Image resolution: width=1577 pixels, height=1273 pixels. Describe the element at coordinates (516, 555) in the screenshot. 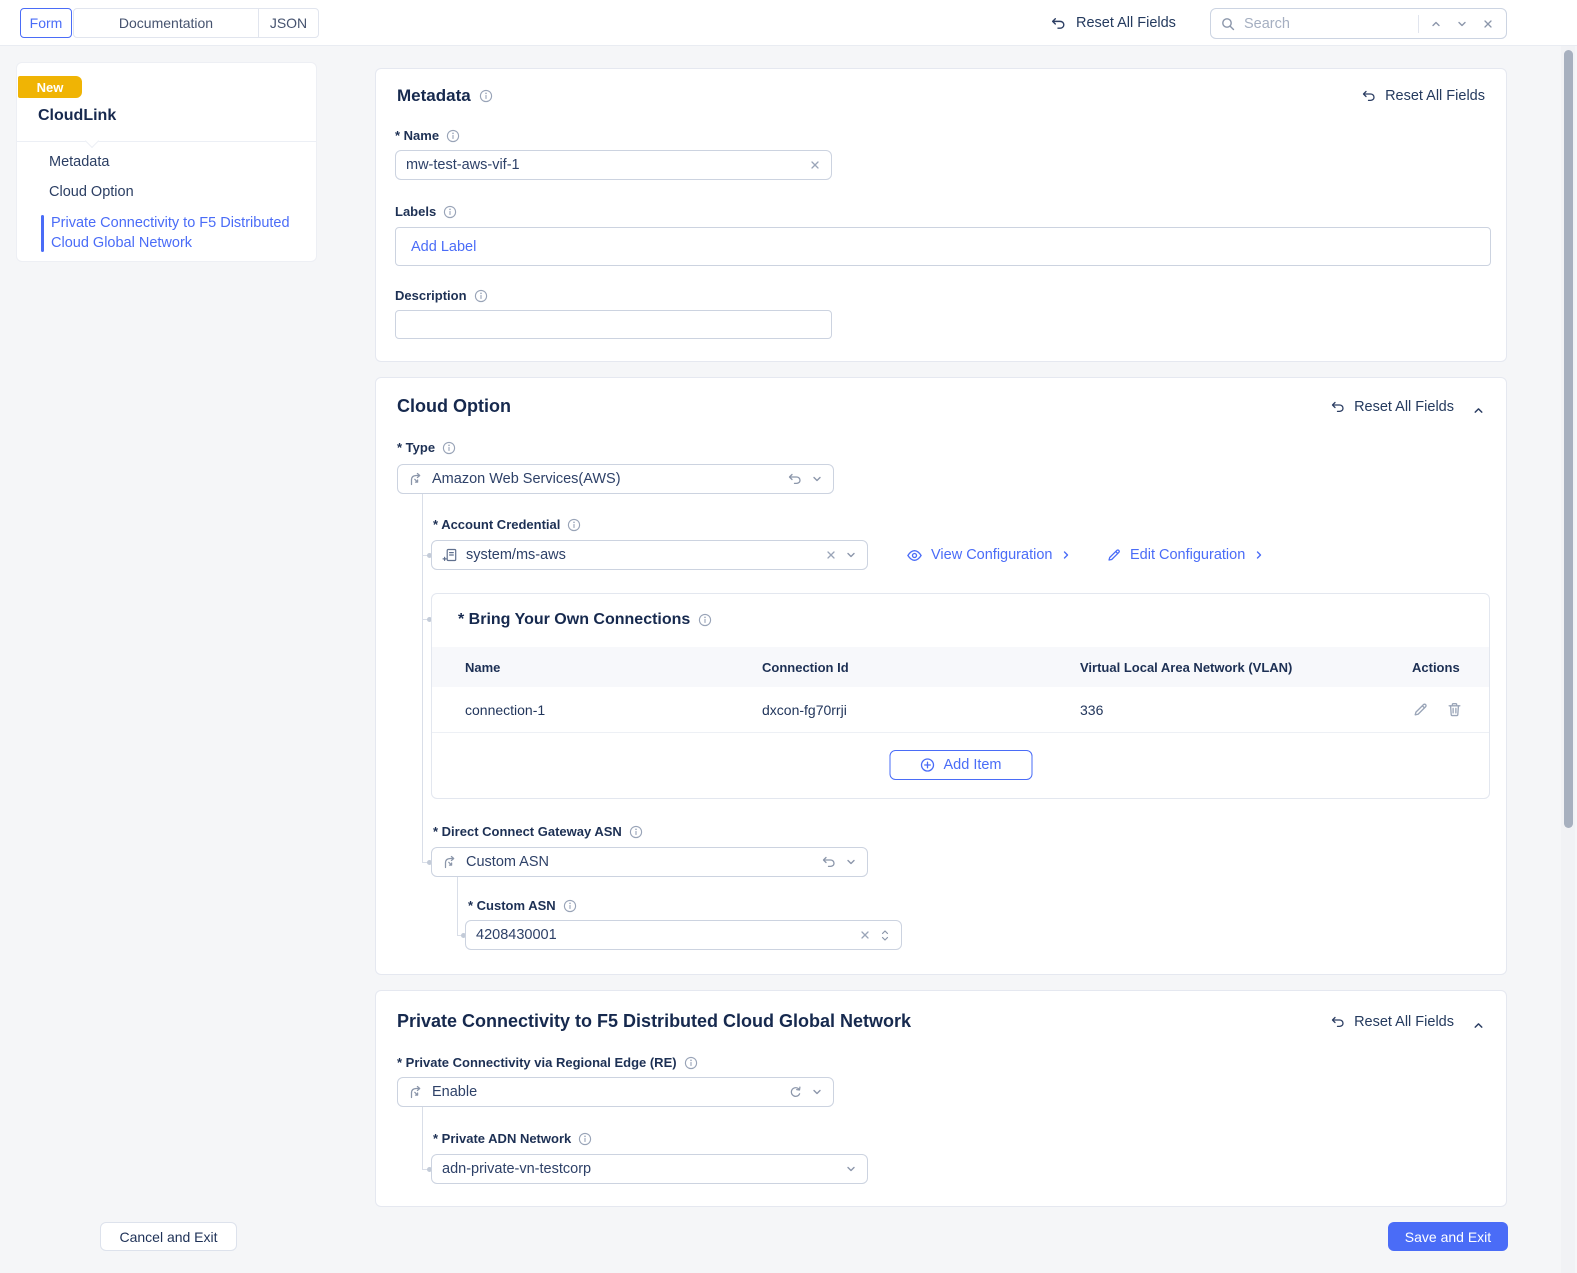

I see `account-credential-value: system/ms-aws` at that location.